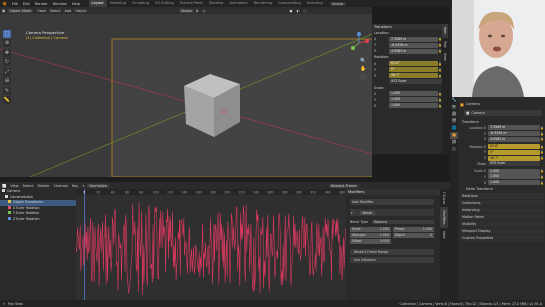 This screenshot has width=545, height=307. What do you see at coordinates (403, 222) in the screenshot?
I see `blend-type-dropdown: Replace` at bounding box center [403, 222].